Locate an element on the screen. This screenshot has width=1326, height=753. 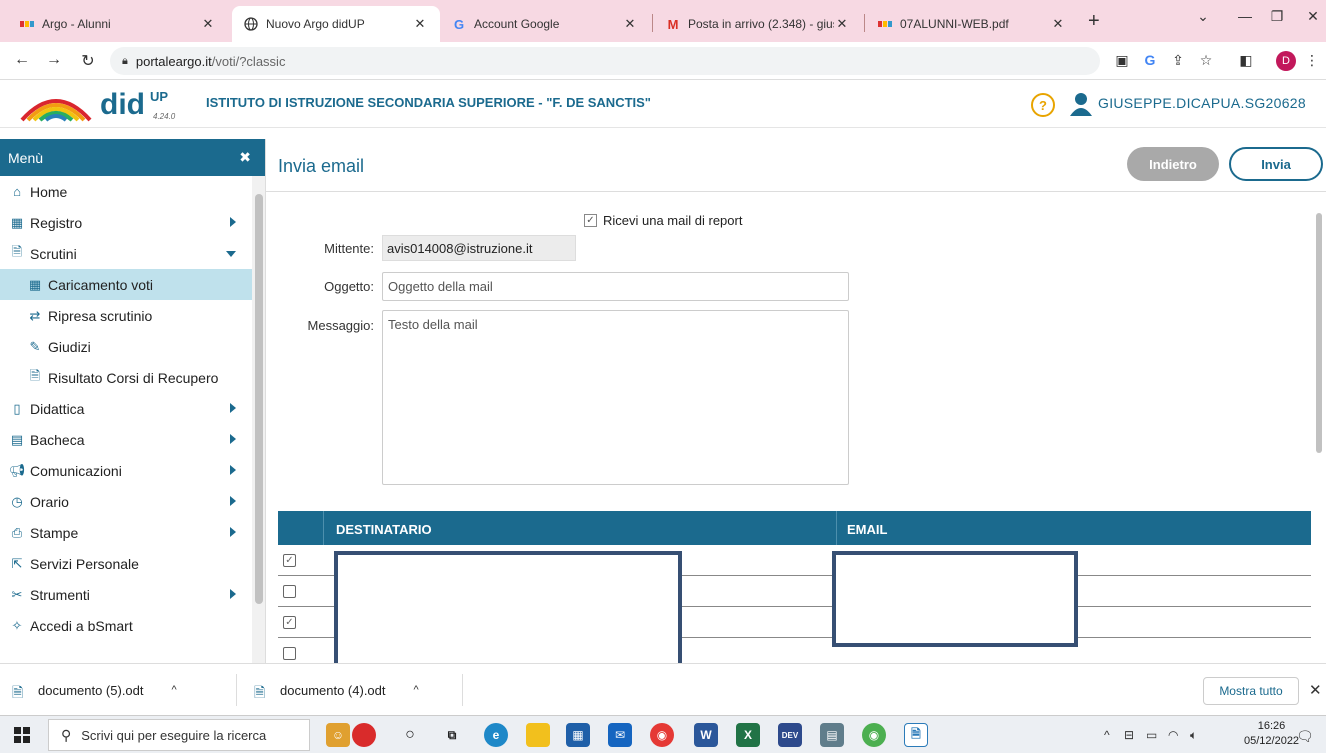
chrome-profile-icon: ◉ is located at coordinates (874, 735).